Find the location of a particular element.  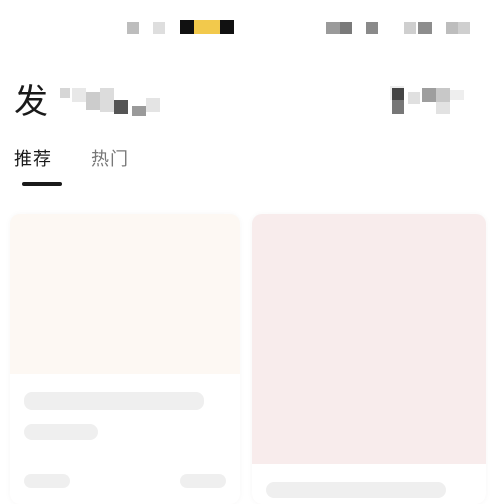

tab-bar: 推荐 热门 is located at coordinates (164, 168).